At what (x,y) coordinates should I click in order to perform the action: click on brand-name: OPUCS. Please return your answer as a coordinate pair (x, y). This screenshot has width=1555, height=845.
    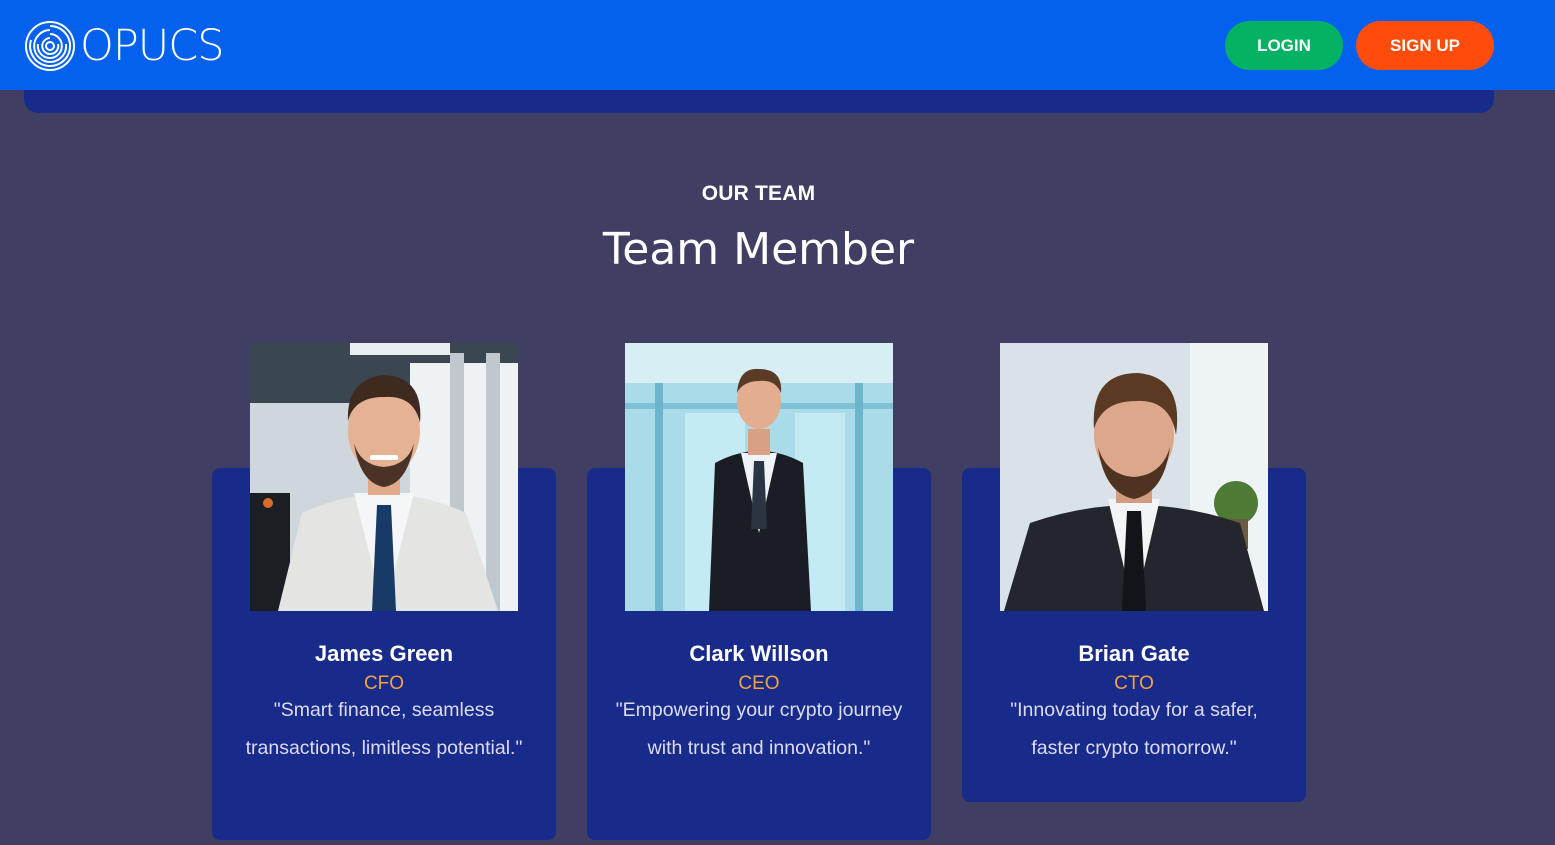
    Looking at the image, I should click on (152, 46).